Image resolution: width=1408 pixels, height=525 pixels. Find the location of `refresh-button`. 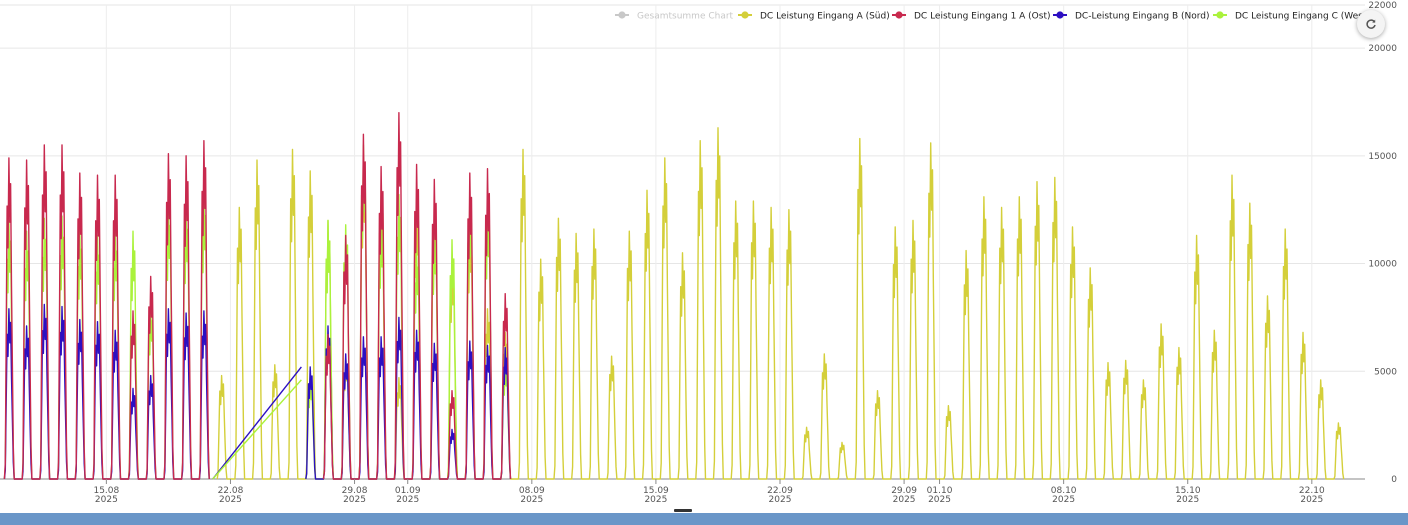

refresh-button is located at coordinates (1371, 24).